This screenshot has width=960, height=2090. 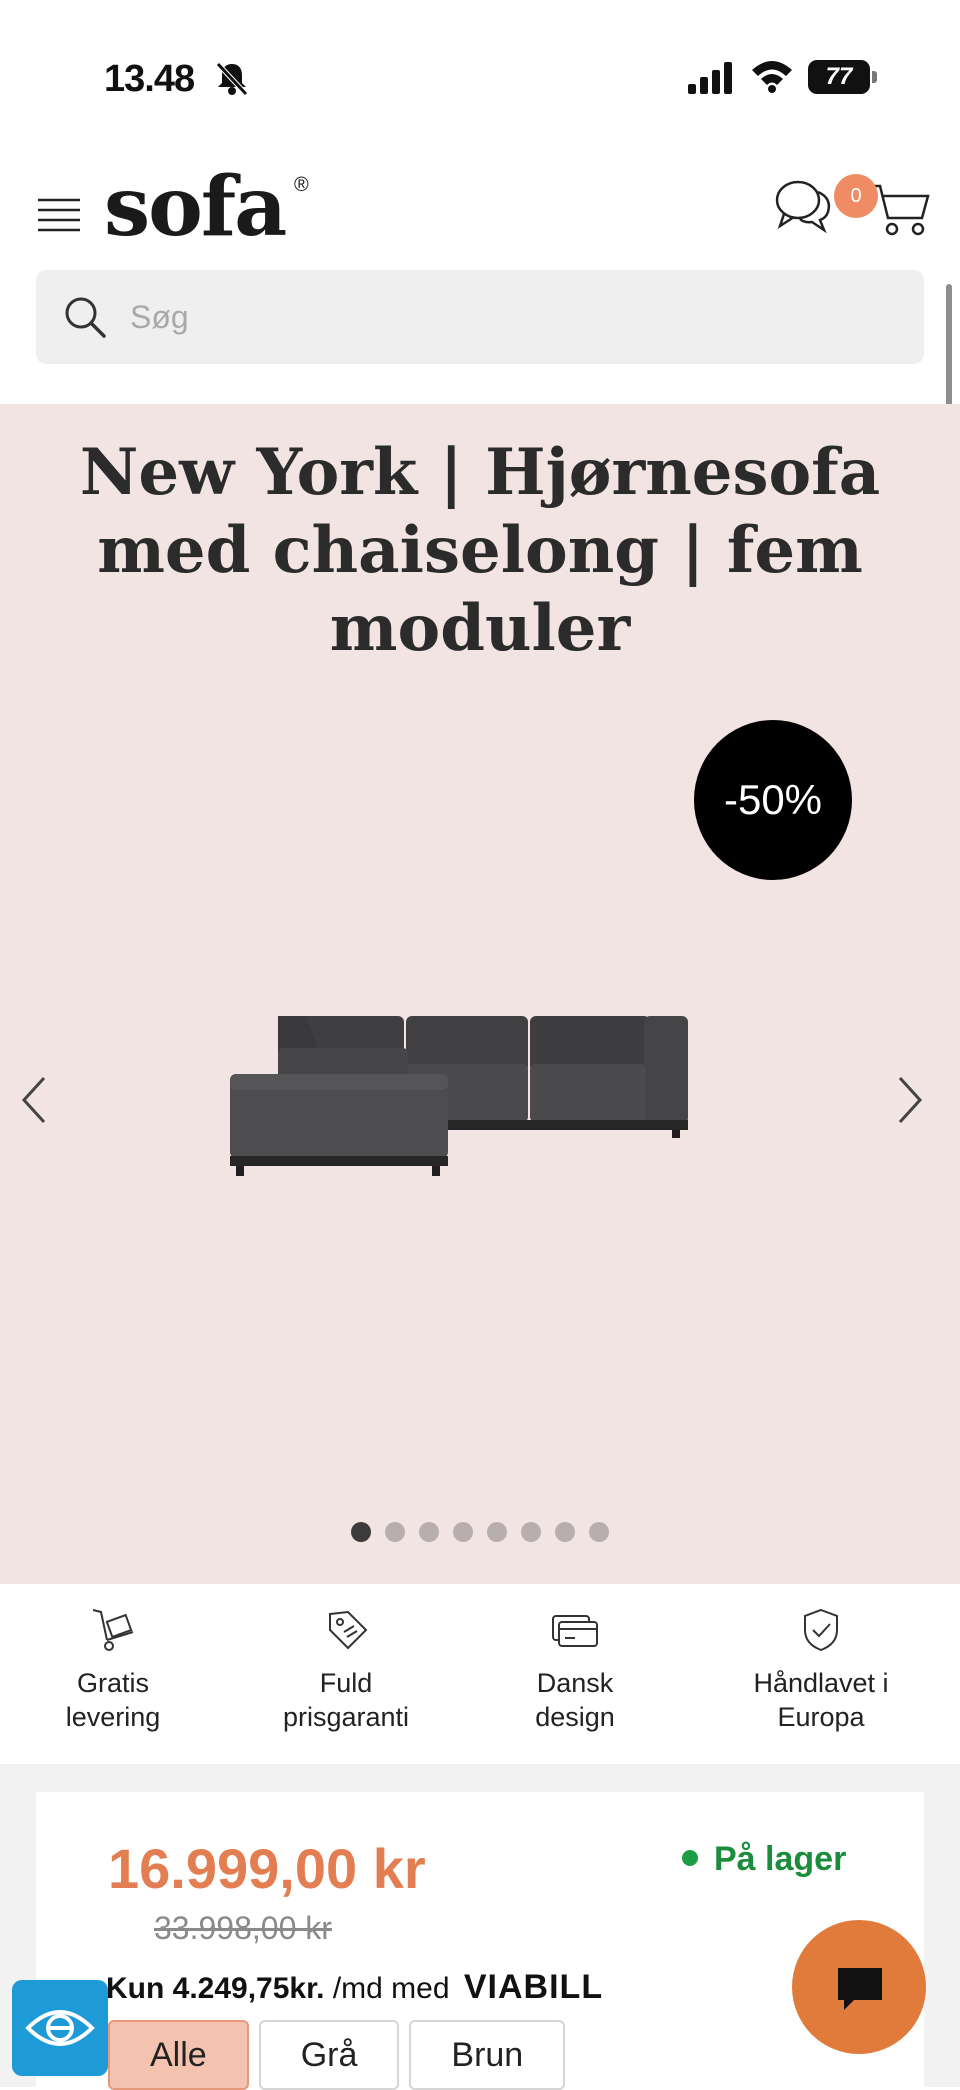 I want to click on eye-icon, so click(x=60, y=2028).